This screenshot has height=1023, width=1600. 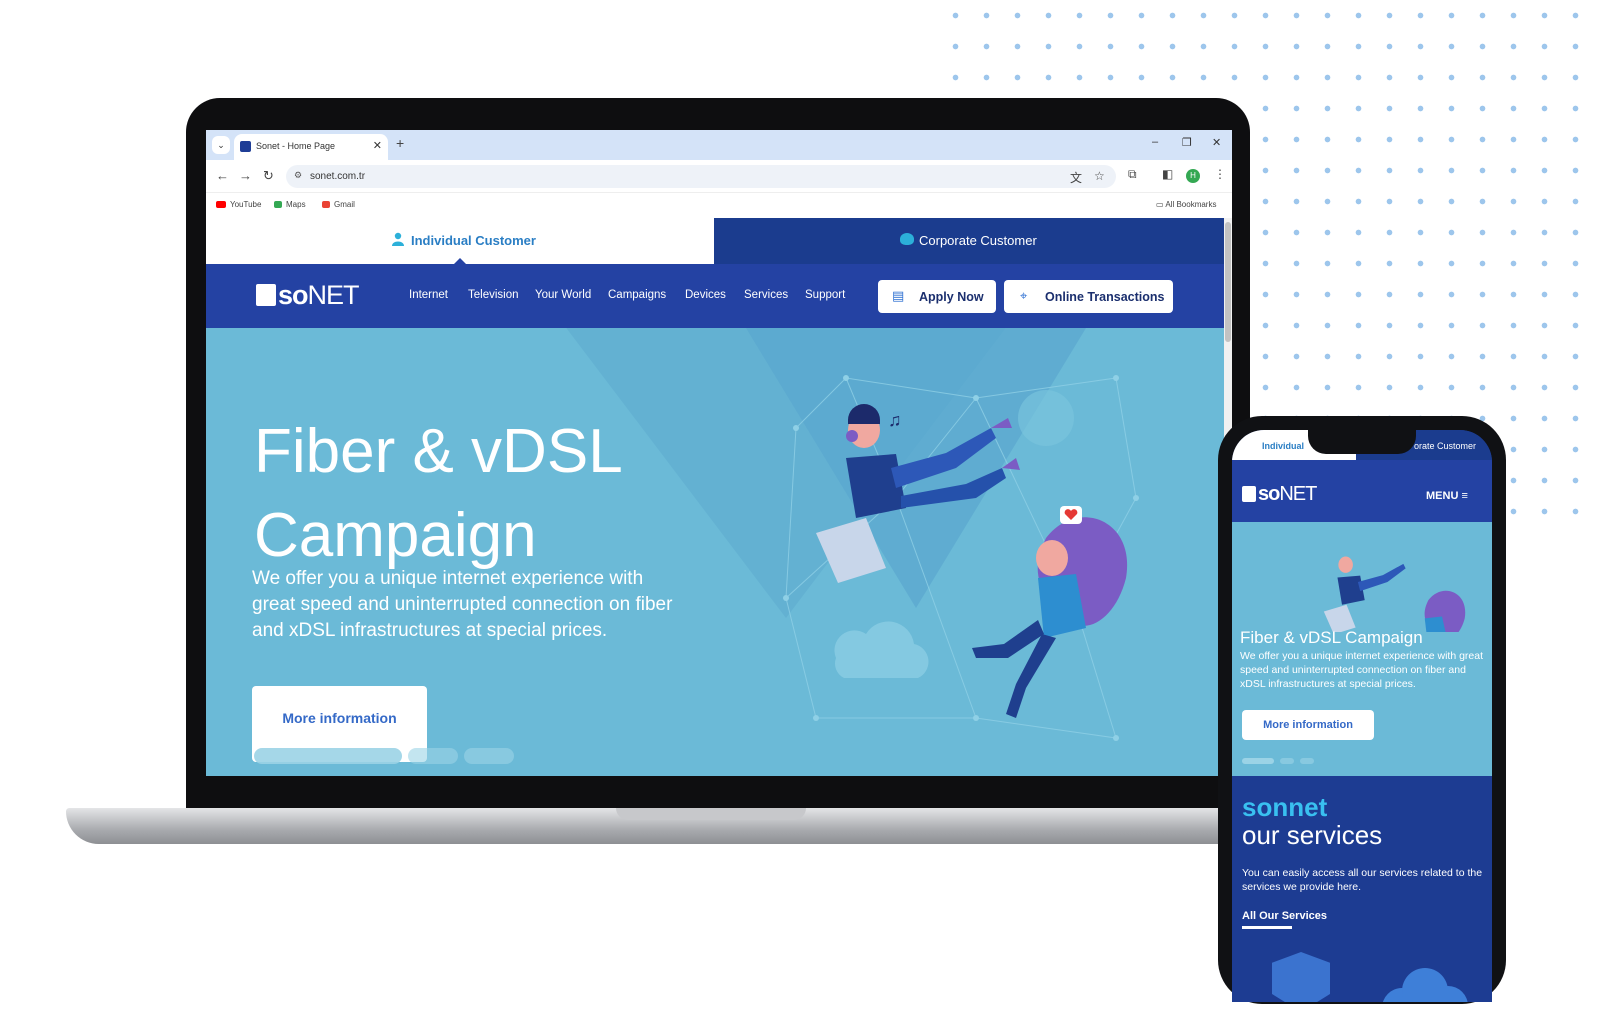 What do you see at coordinates (907, 239) in the screenshot?
I see `corporate-icon` at bounding box center [907, 239].